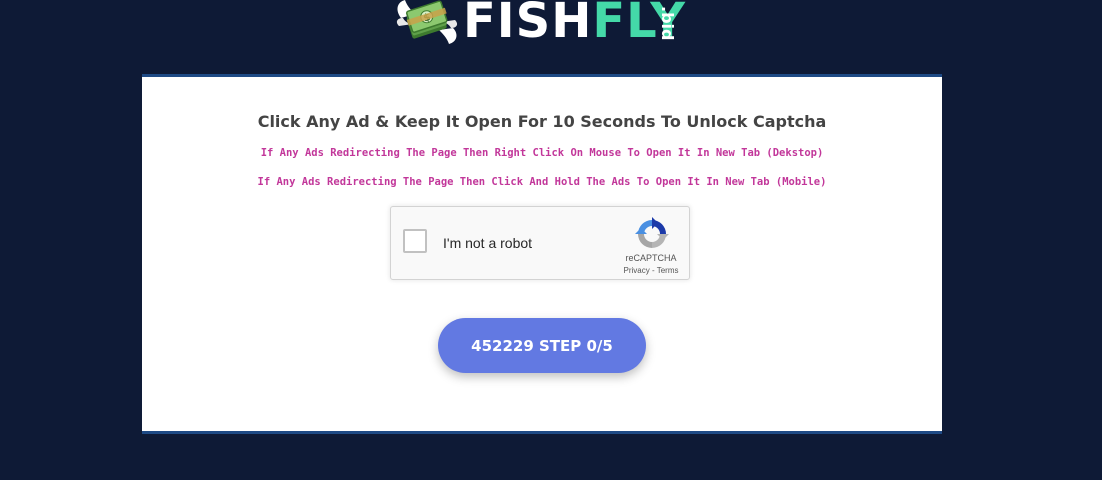 The height and width of the screenshot is (480, 1102). I want to click on flying-money-icon: $, so click(427, 22).